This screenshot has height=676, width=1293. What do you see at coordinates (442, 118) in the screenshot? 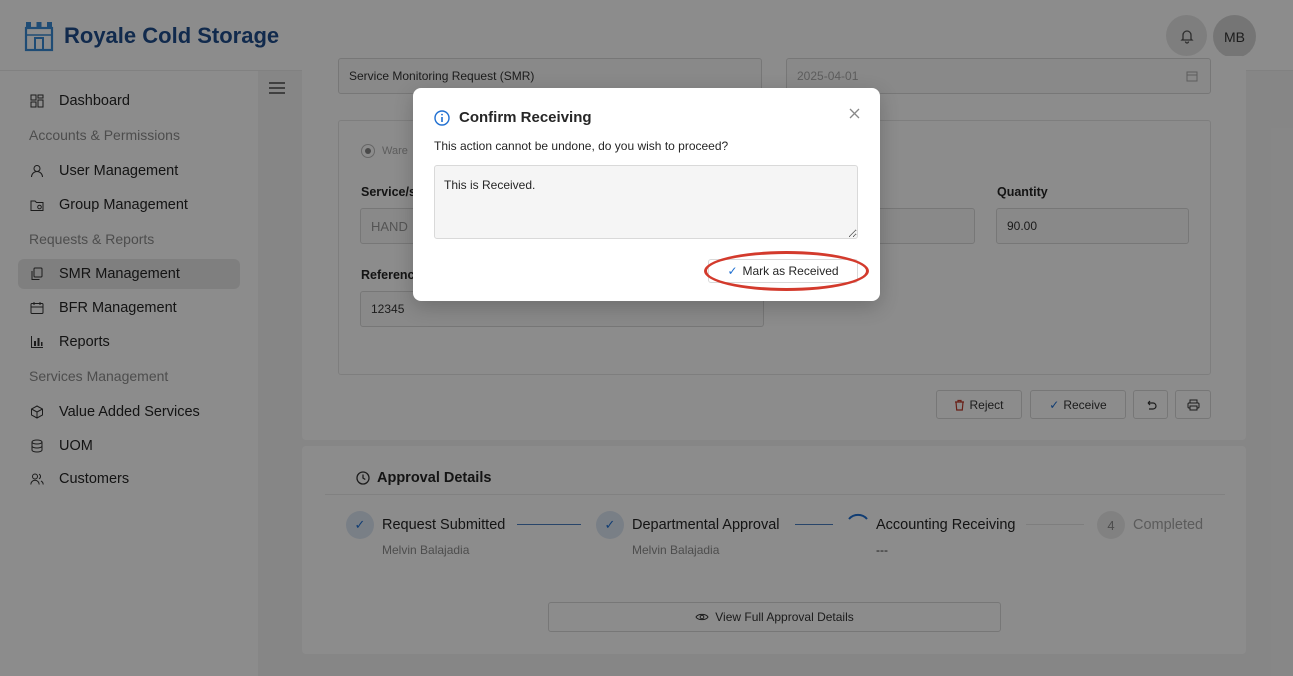
I see `info-icon` at bounding box center [442, 118].